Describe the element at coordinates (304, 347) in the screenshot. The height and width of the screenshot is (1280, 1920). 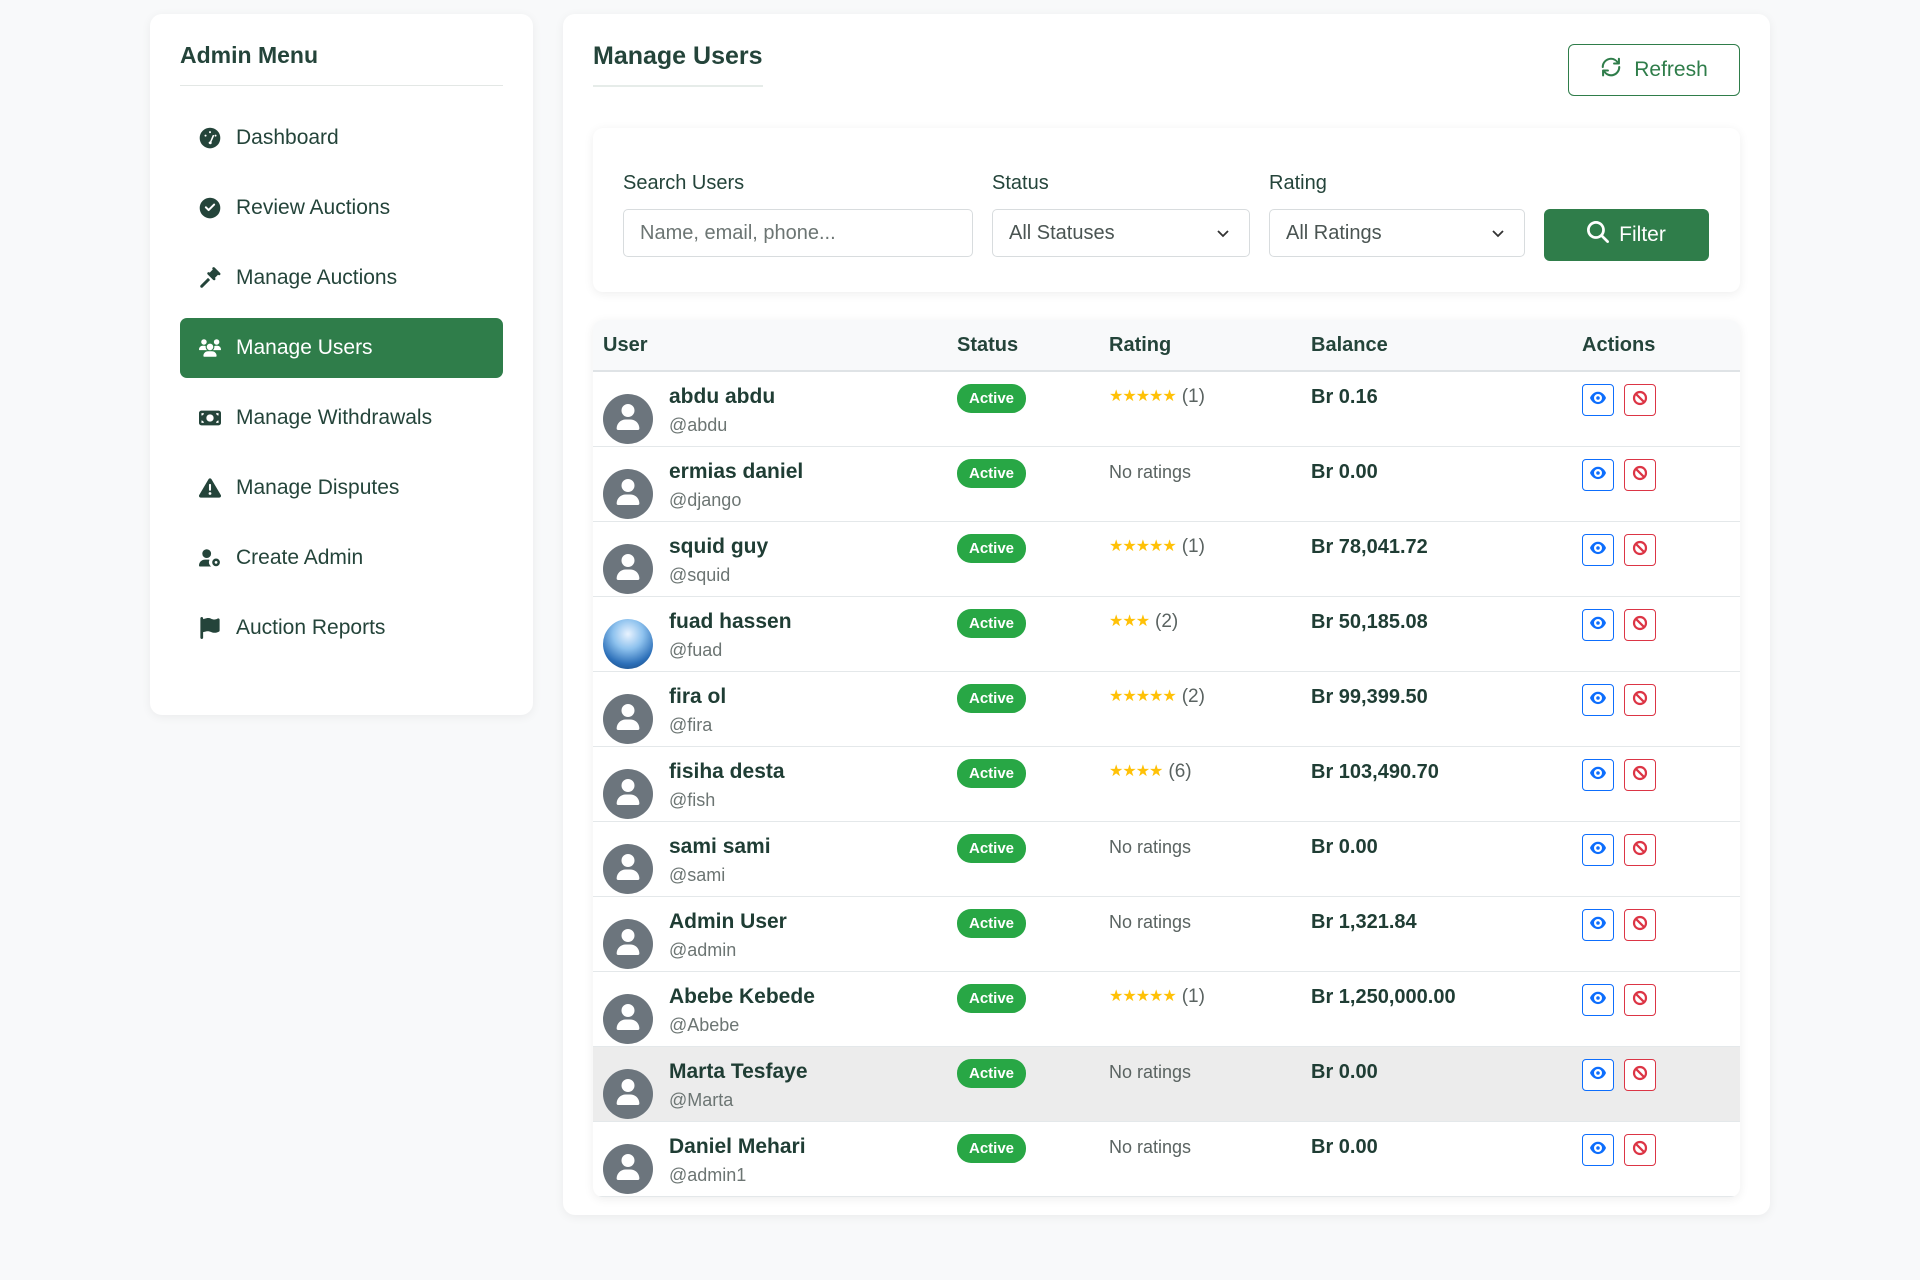
I see `sidebar-item-label: Manage Users` at that location.